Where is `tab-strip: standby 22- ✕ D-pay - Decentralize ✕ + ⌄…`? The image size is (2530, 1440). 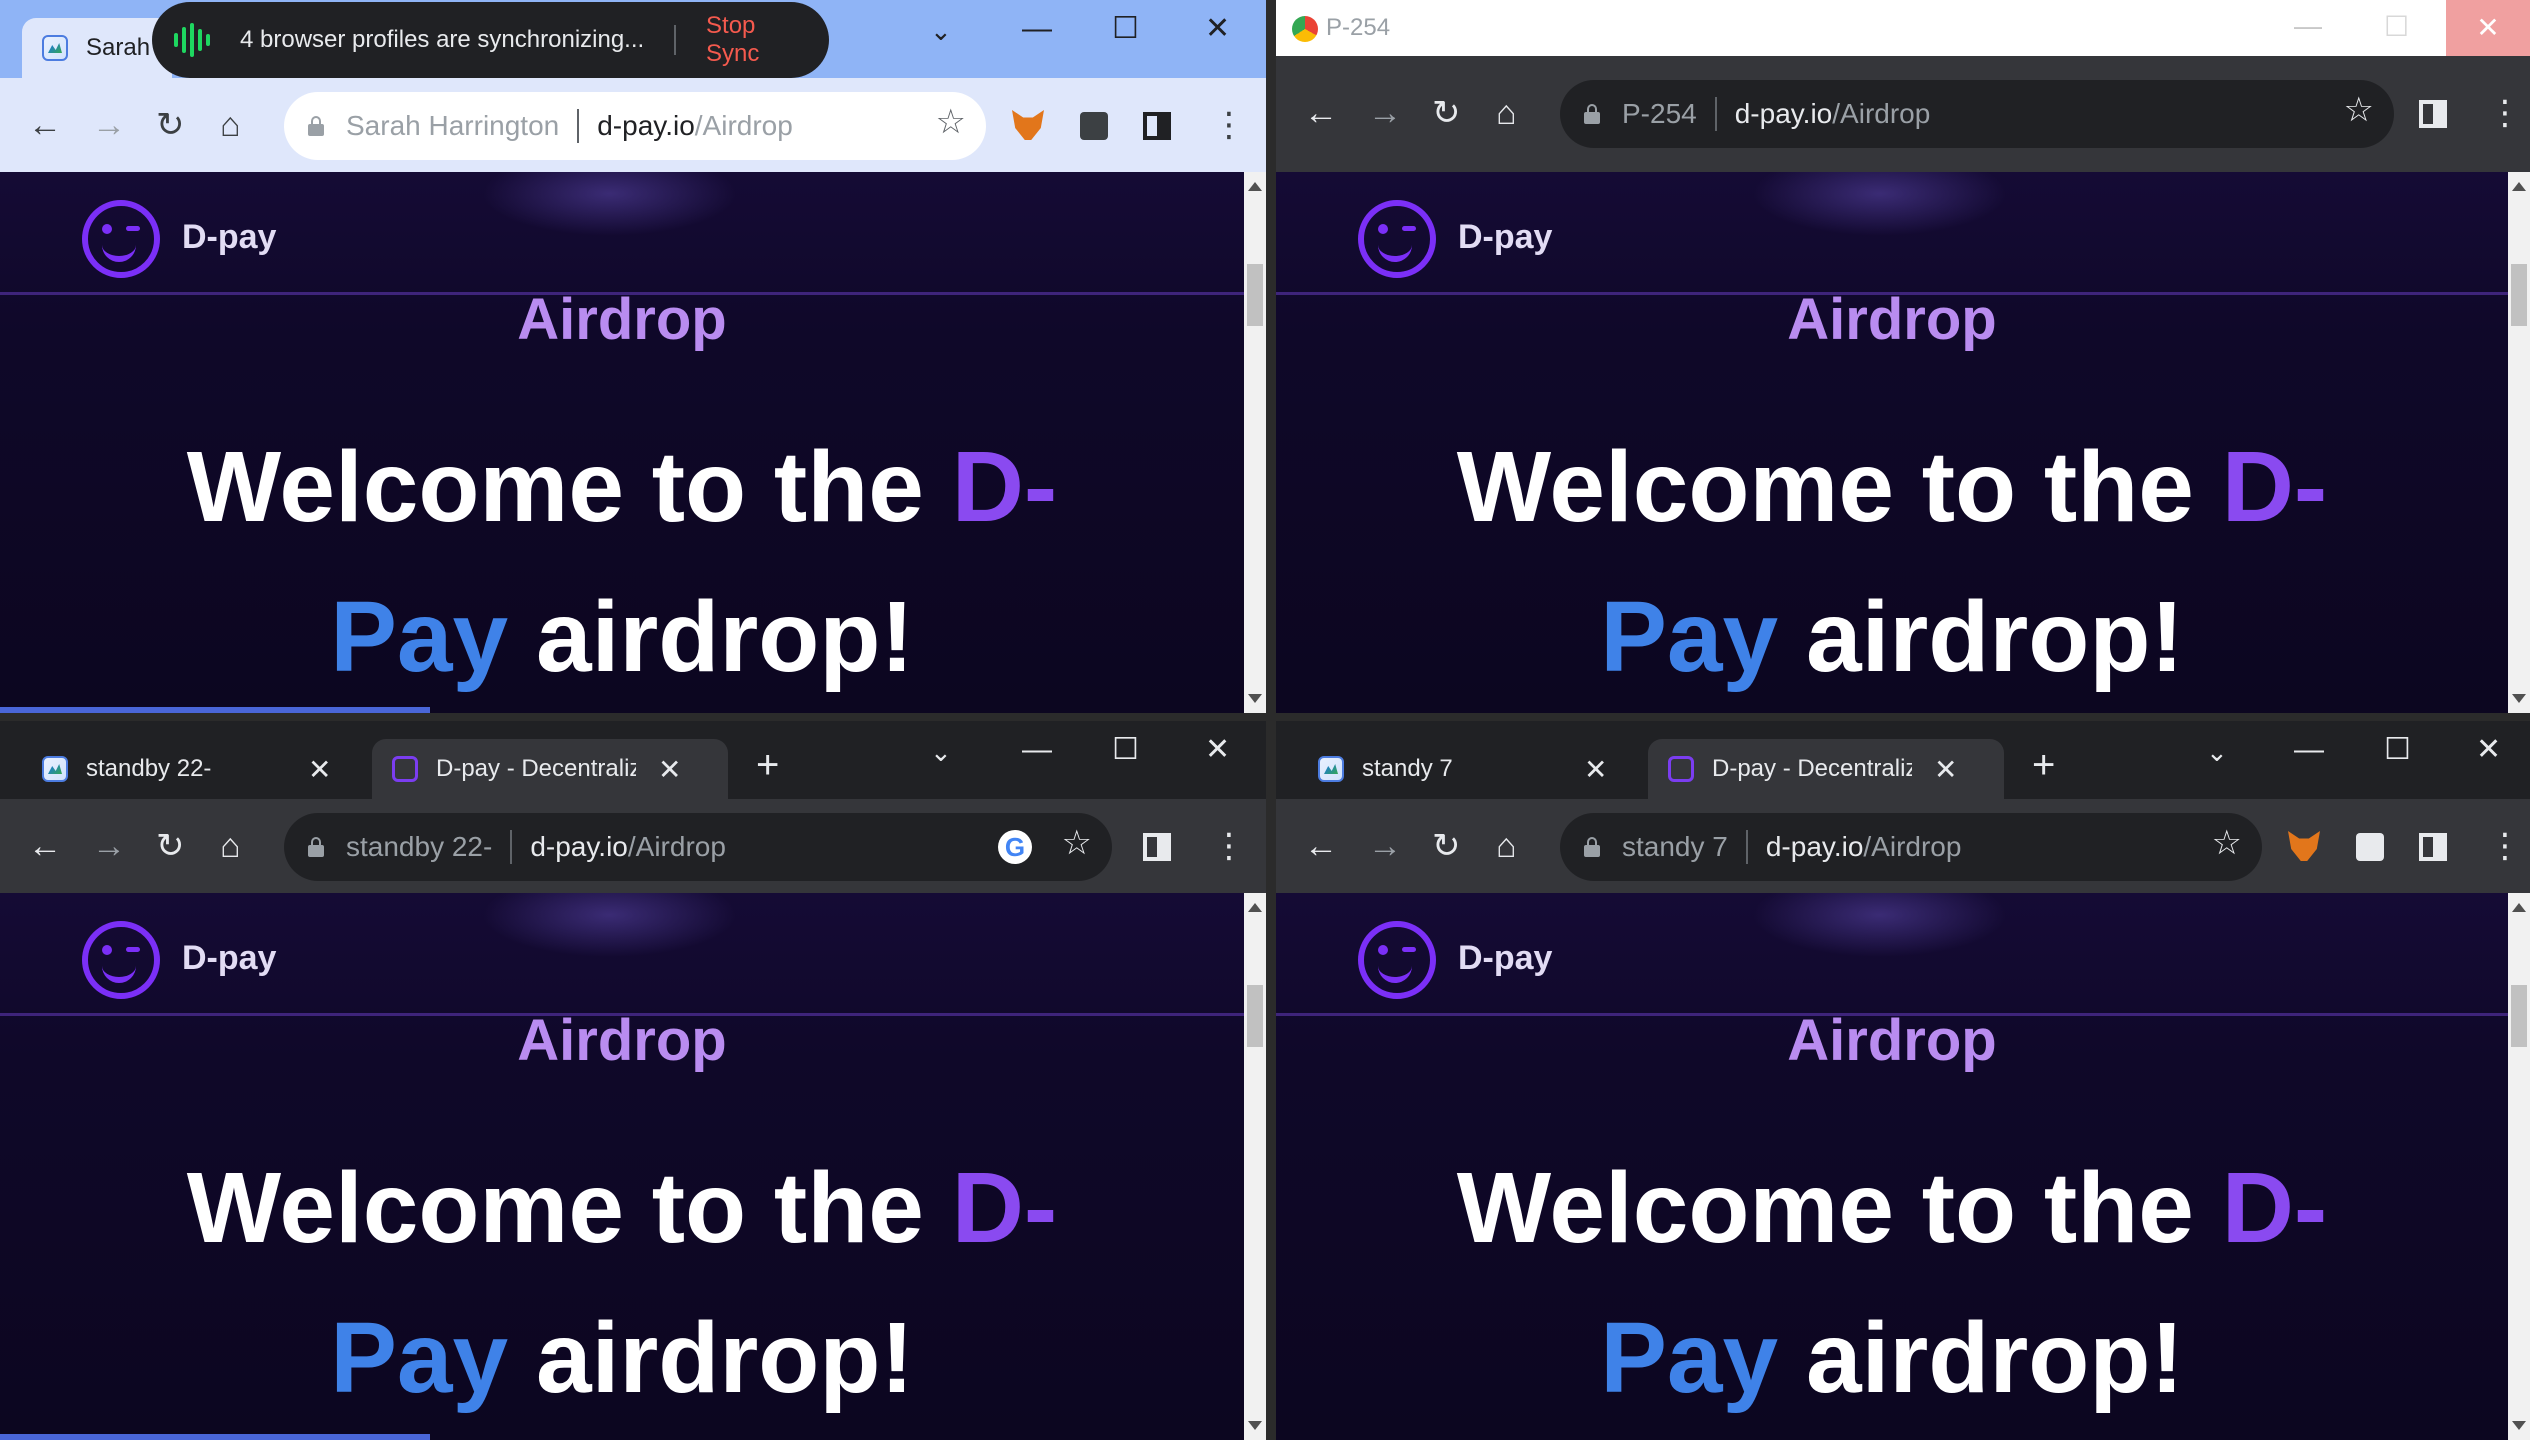 tab-strip: standby 22- ✕ D-pay - Decentralize ✕ + ⌄… is located at coordinates (633, 760).